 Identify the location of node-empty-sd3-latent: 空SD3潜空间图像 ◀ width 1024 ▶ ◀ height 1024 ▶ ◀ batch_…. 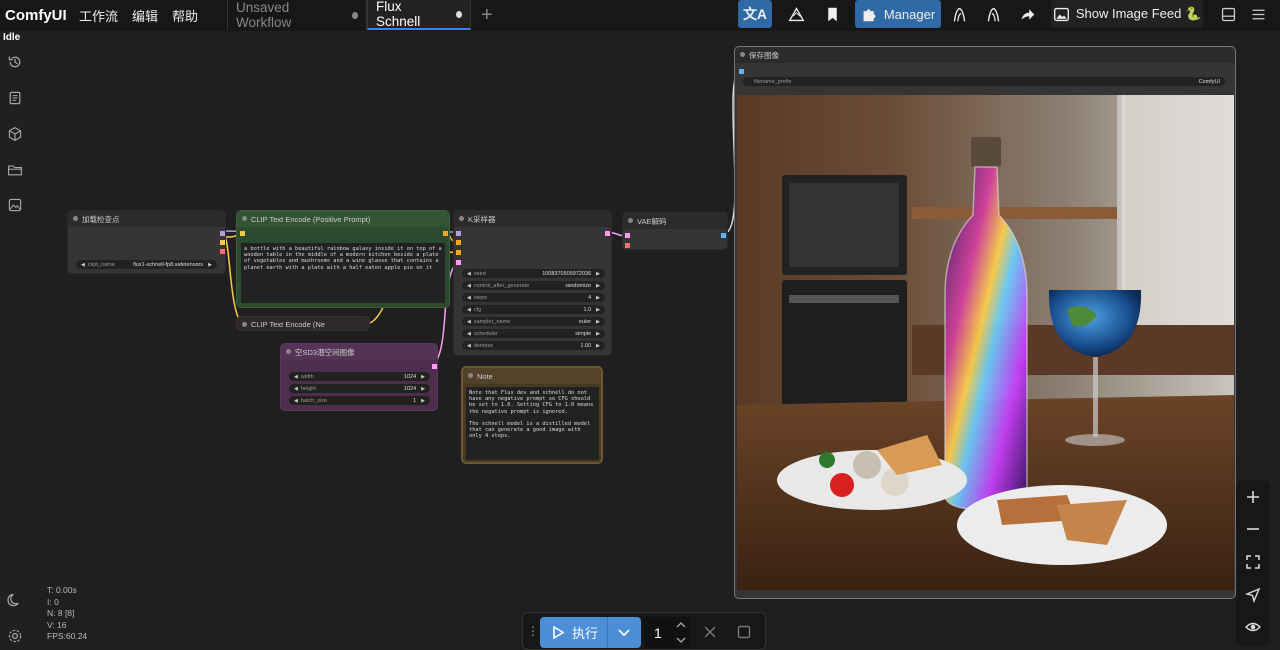
(359, 377).